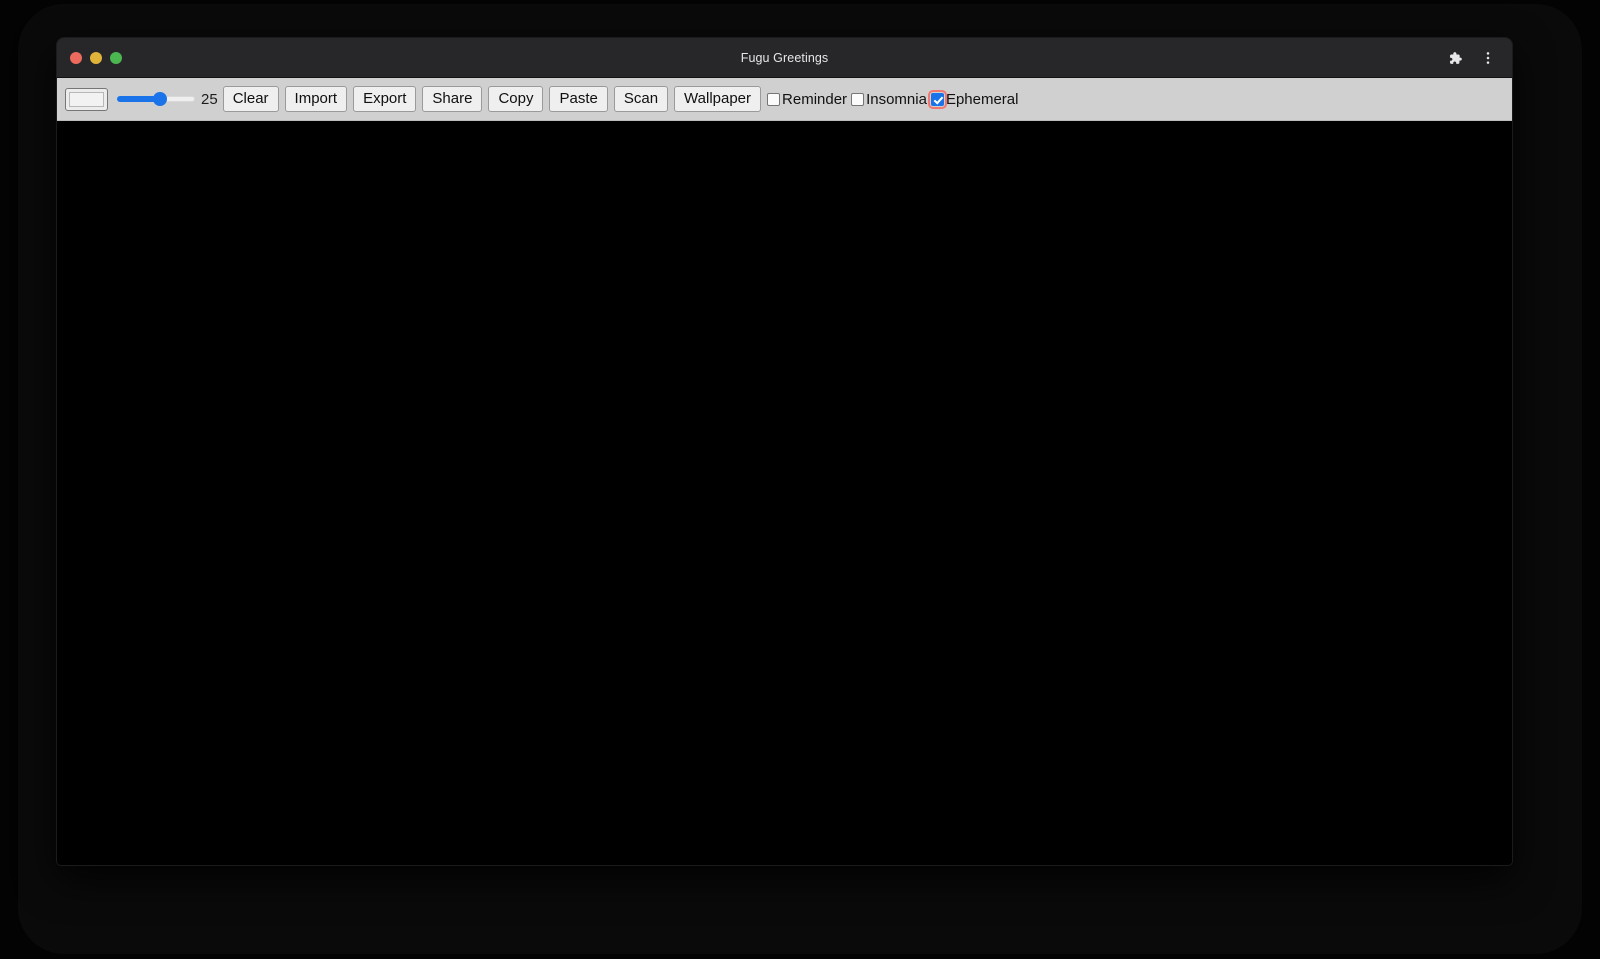 The height and width of the screenshot is (959, 1600). Describe the element at coordinates (896, 99) in the screenshot. I see `insomnia-checkbox-label: Insomnia` at that location.